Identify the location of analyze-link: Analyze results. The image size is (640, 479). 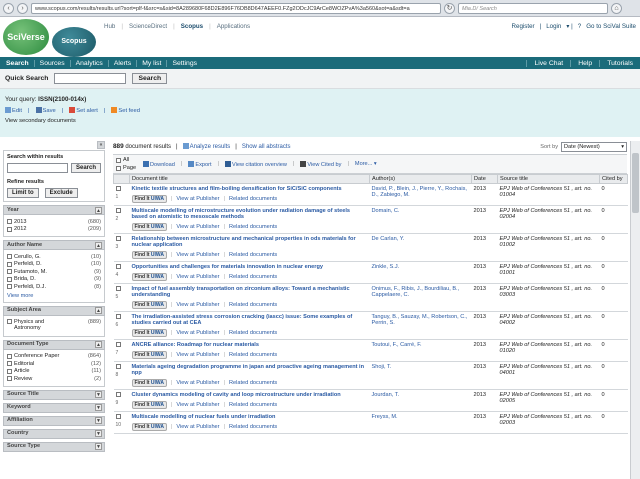
(206, 146).